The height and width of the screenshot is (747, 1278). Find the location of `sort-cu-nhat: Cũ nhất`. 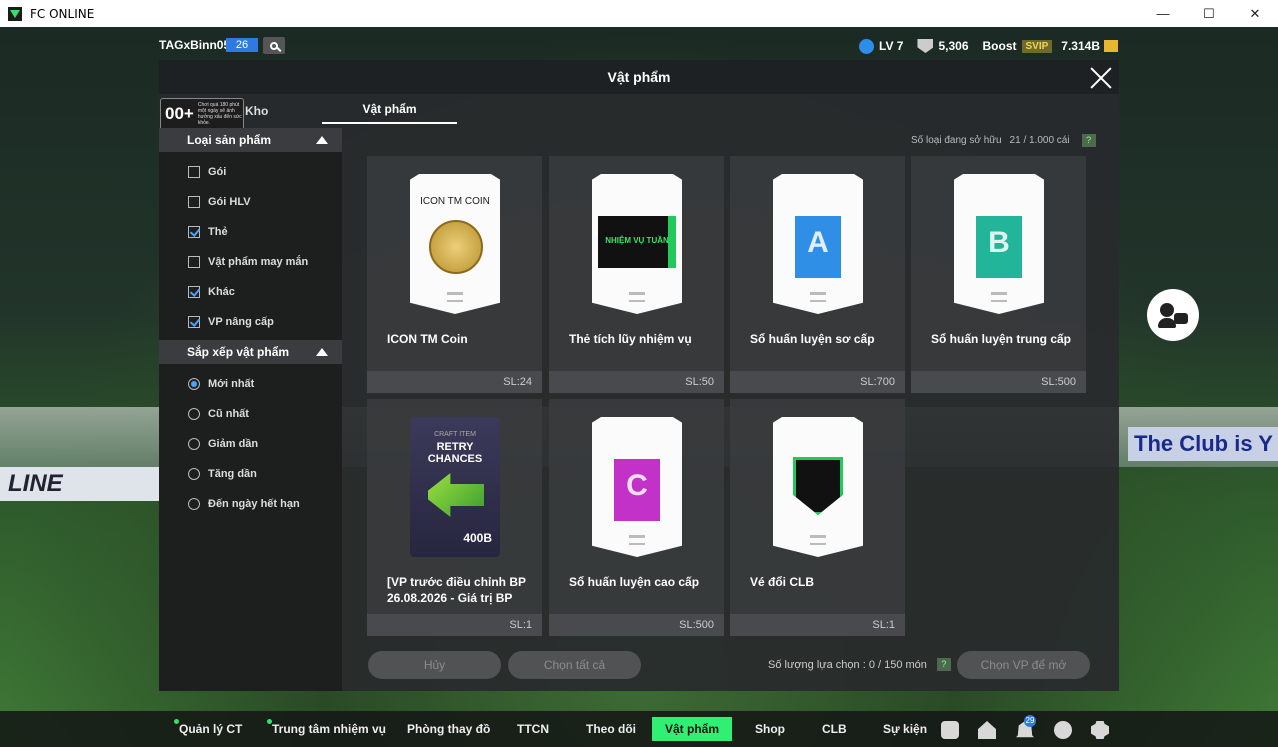

sort-cu-nhat: Cũ nhất is located at coordinates (218, 414).